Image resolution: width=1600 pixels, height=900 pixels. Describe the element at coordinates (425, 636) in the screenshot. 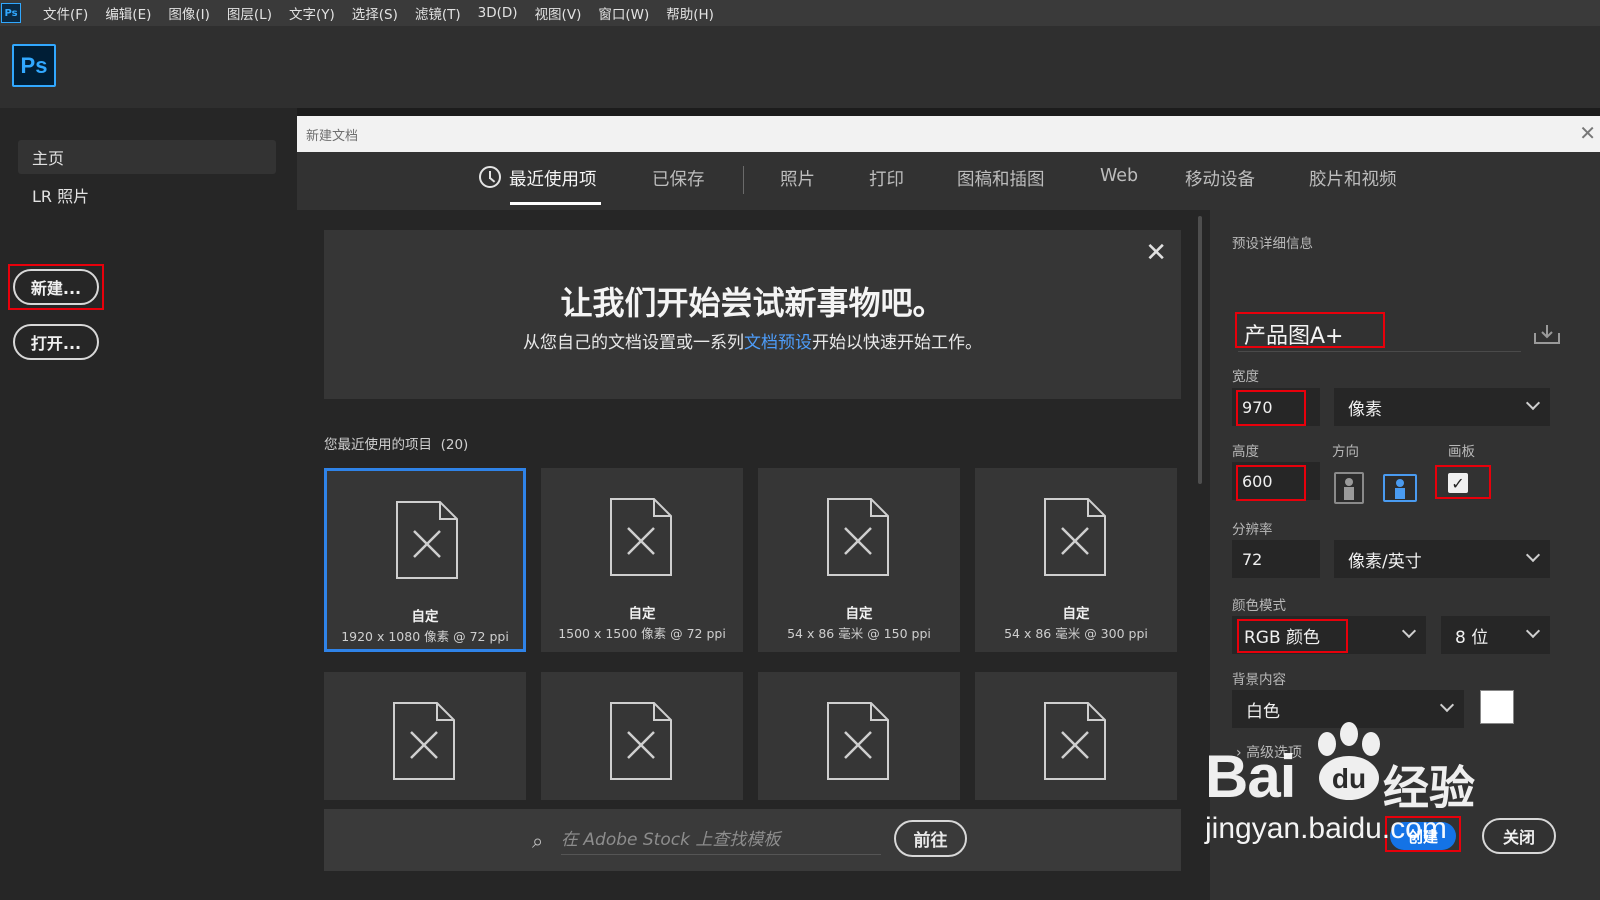

I see `card-size: 1920 x 1080 像素 @ 72 ppi` at that location.